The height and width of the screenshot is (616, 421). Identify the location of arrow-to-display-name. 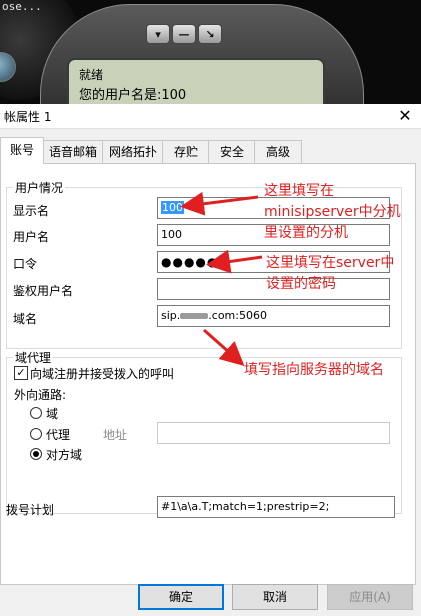
(219, 203).